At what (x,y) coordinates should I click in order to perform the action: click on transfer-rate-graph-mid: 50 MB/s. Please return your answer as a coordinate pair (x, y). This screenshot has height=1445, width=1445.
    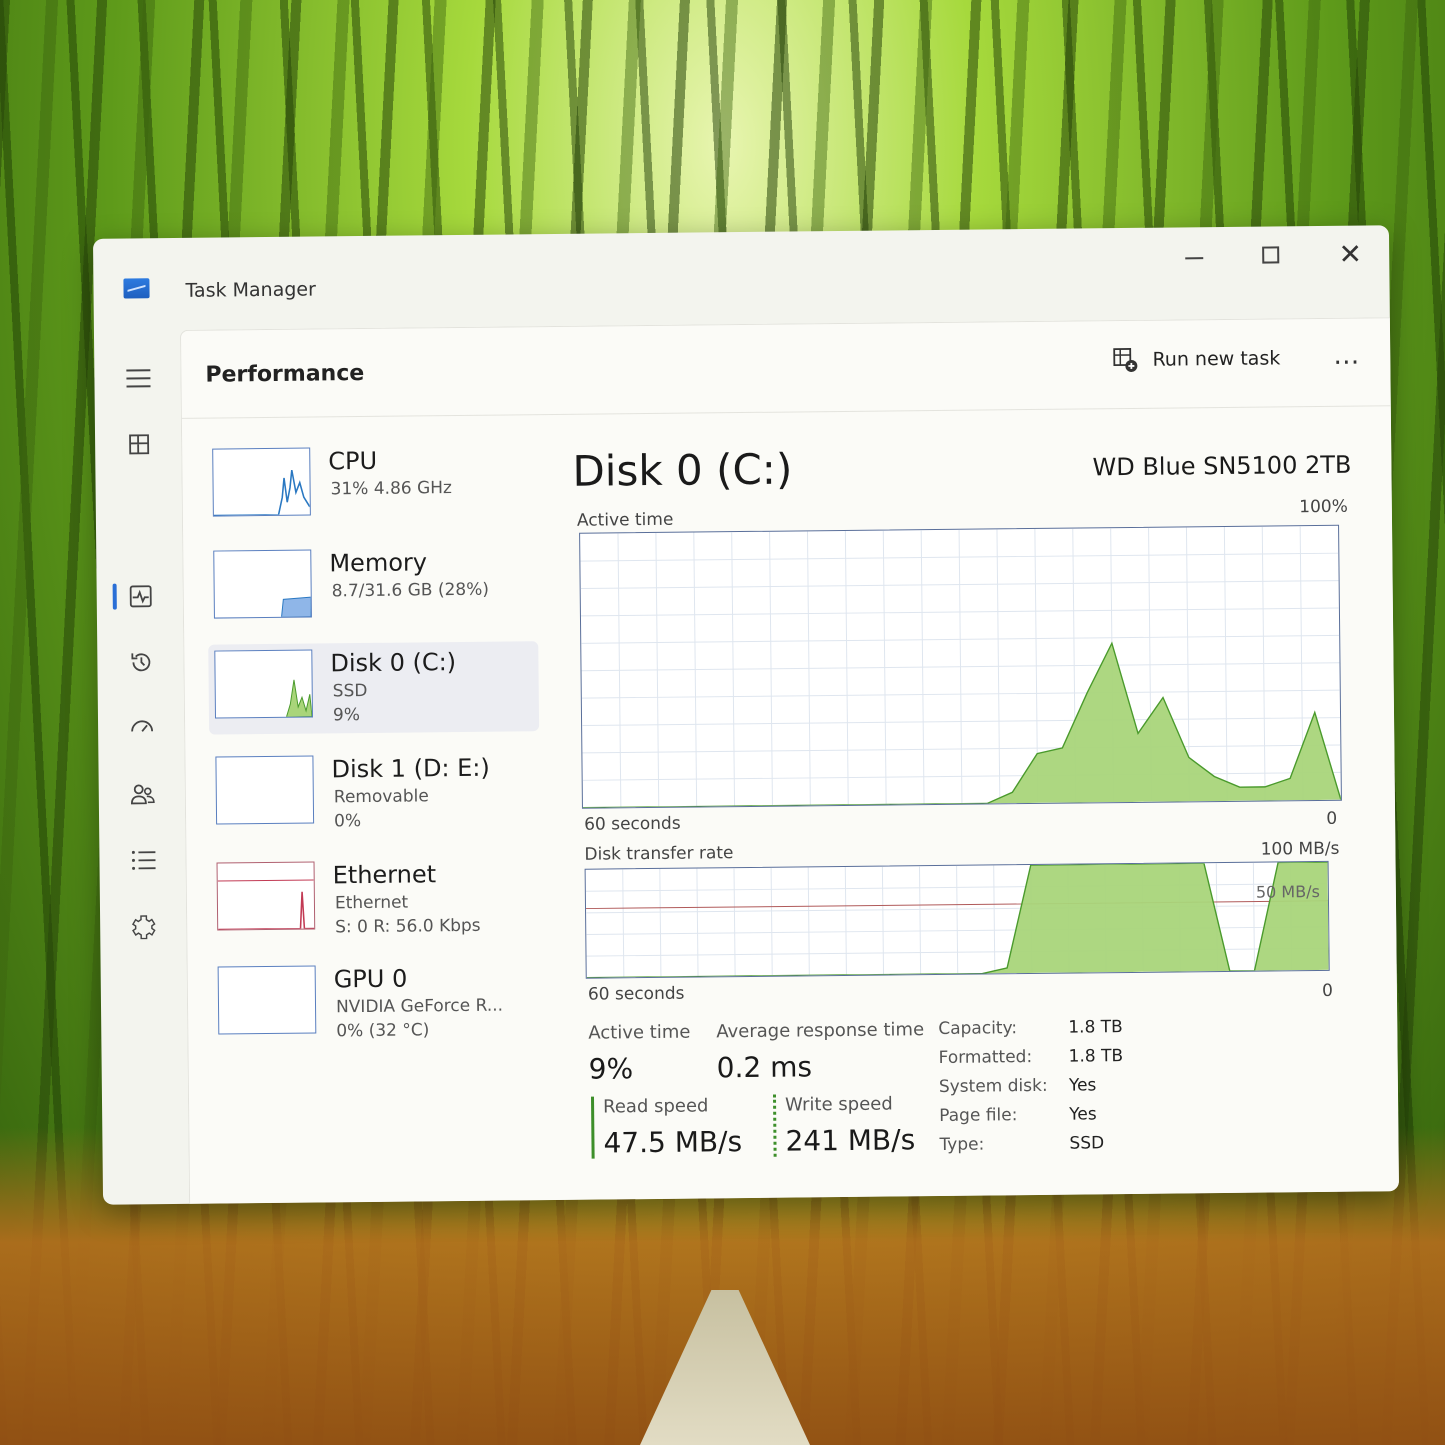
    Looking at the image, I should click on (1287, 892).